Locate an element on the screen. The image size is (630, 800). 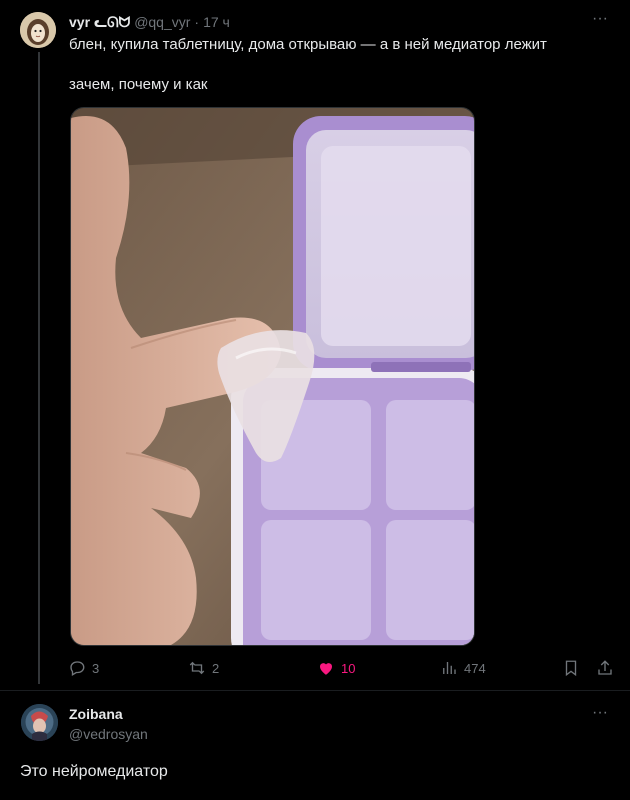
like-count: 10 is located at coordinates (348, 668).